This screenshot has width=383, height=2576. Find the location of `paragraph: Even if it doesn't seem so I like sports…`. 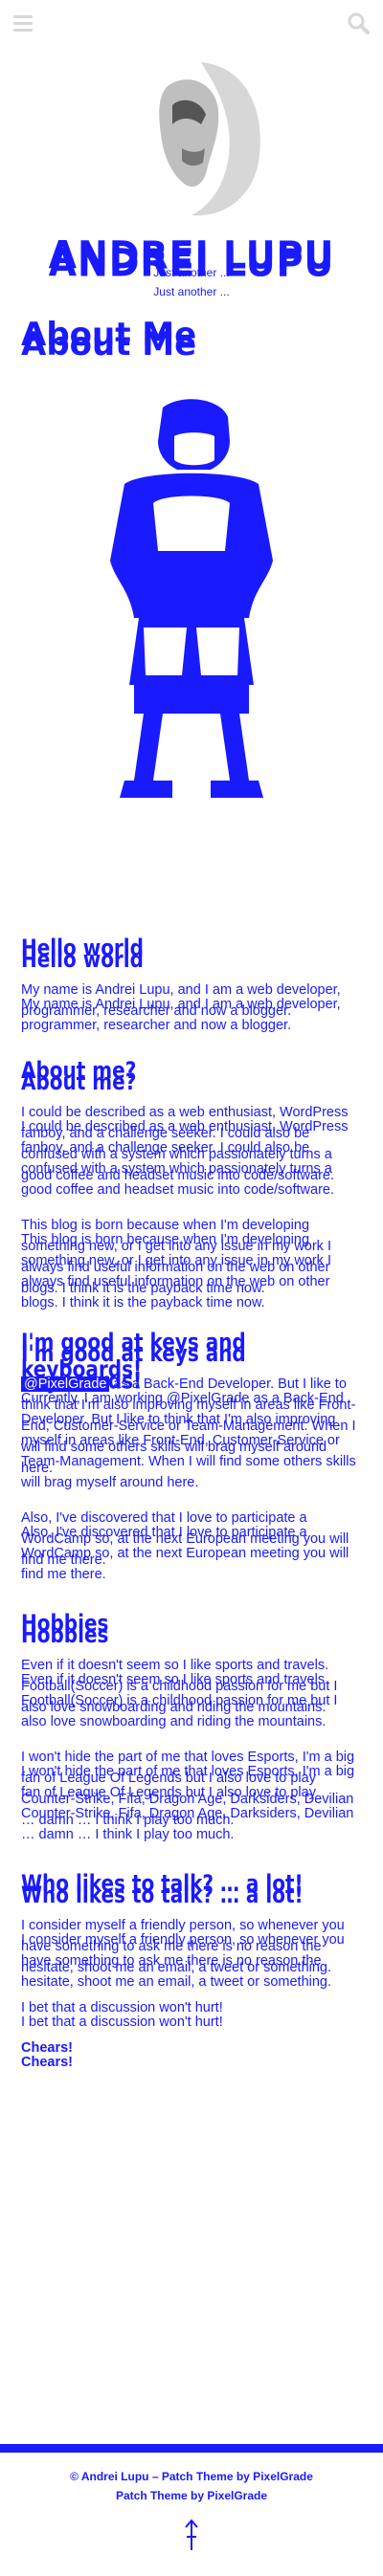

paragraph: Even if it doesn't seem so I like sports… is located at coordinates (192, 1692).